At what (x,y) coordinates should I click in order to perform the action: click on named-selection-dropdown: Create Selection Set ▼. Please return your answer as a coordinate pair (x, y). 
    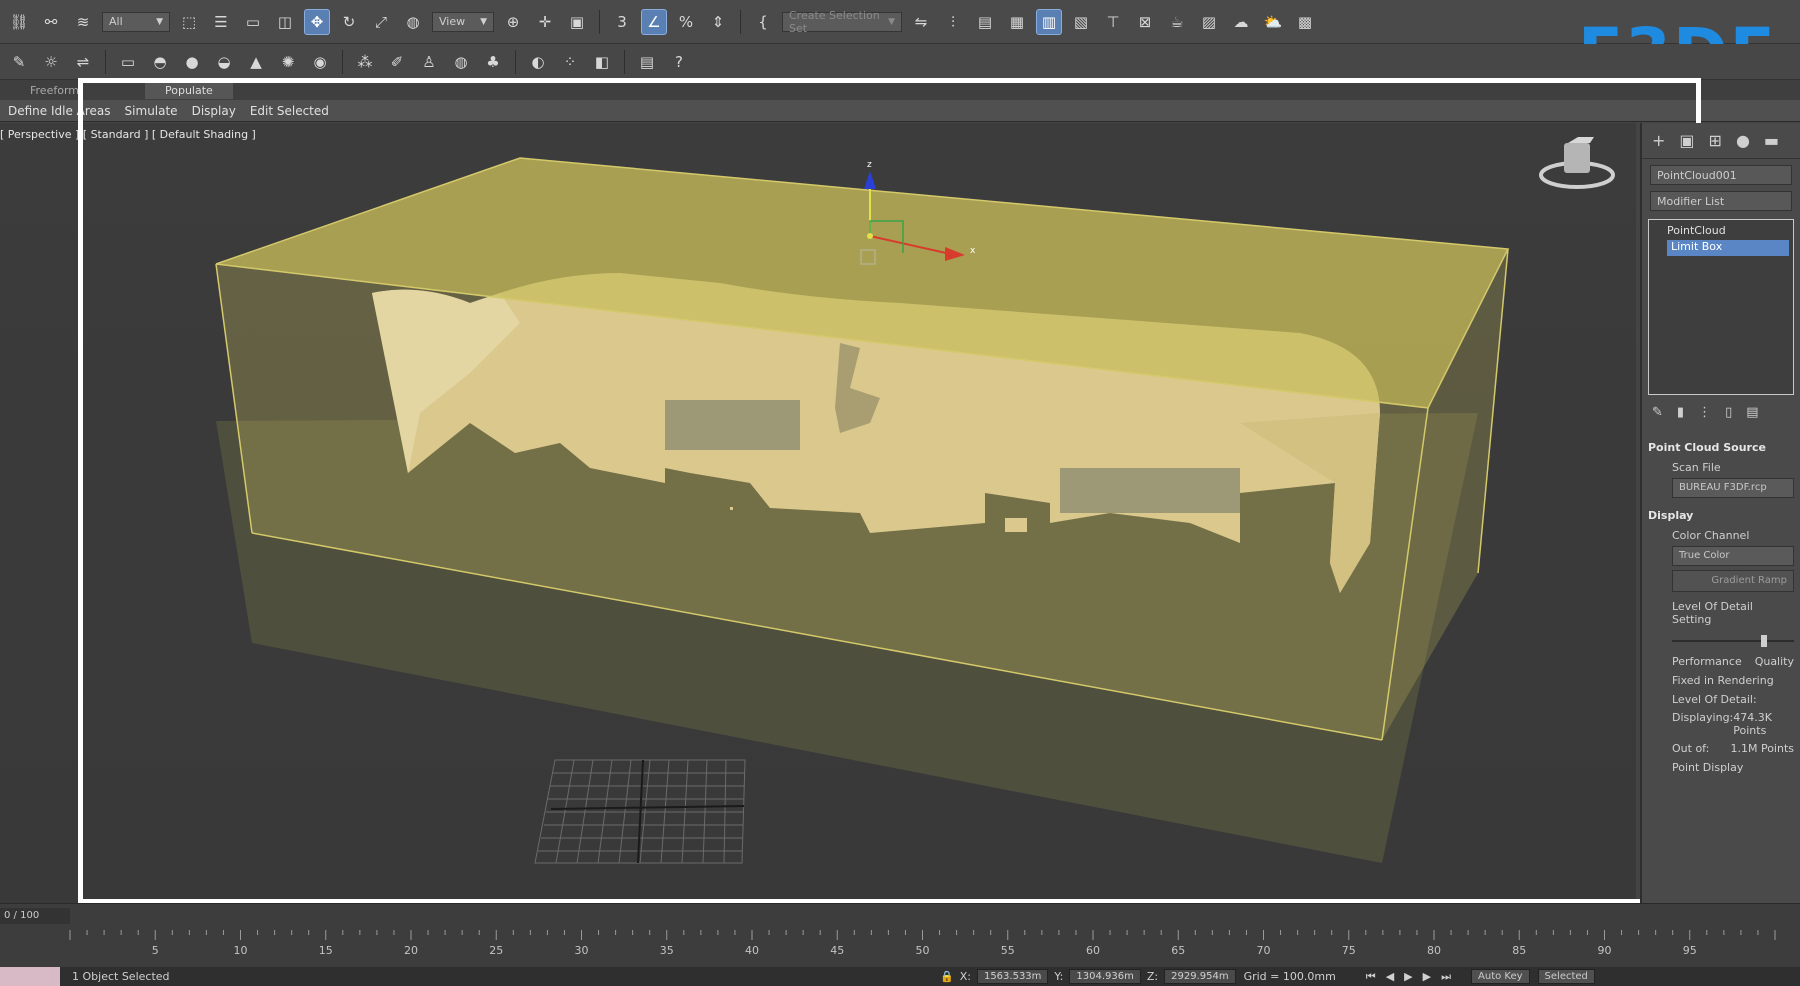
    Looking at the image, I should click on (842, 22).